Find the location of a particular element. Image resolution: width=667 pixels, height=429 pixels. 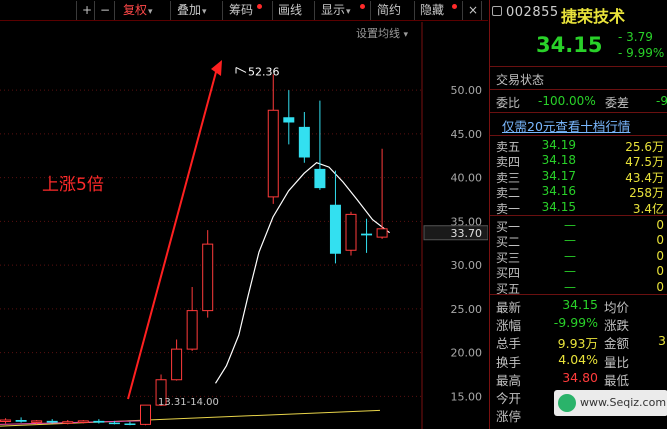

stat-label: 最高 is located at coordinates (509, 380).